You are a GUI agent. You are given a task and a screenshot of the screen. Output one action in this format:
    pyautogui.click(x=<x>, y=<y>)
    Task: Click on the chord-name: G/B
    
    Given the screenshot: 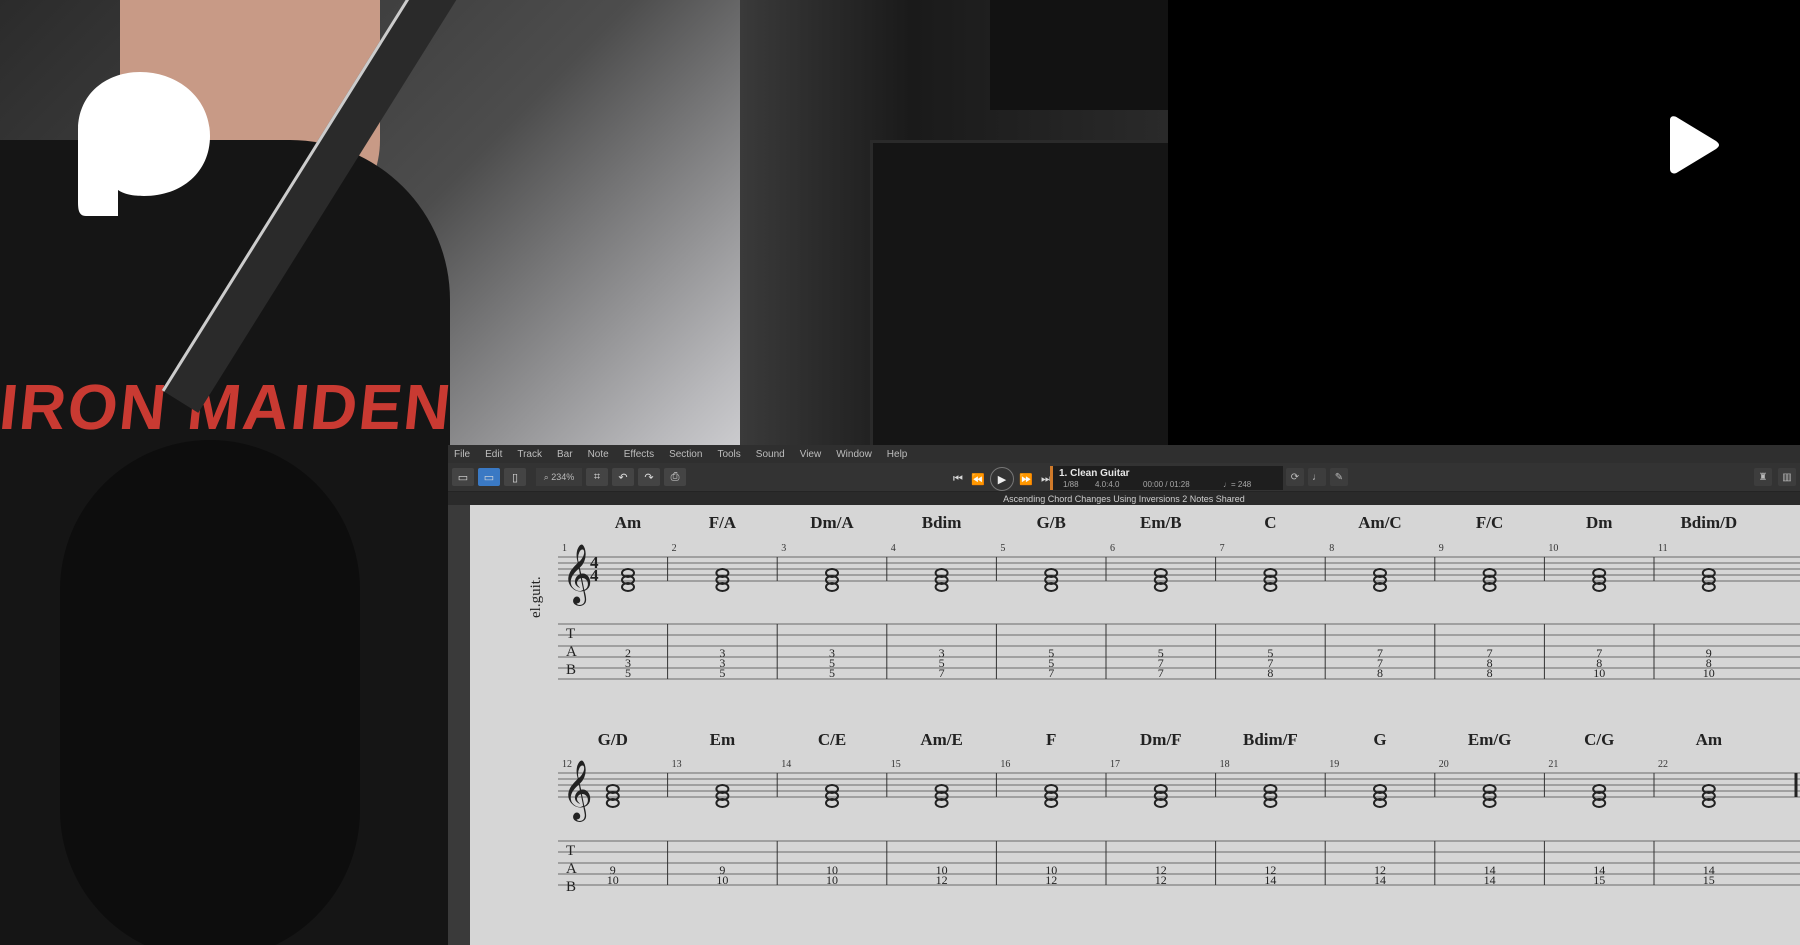 What is the action you would take?
    pyautogui.click(x=1051, y=522)
    